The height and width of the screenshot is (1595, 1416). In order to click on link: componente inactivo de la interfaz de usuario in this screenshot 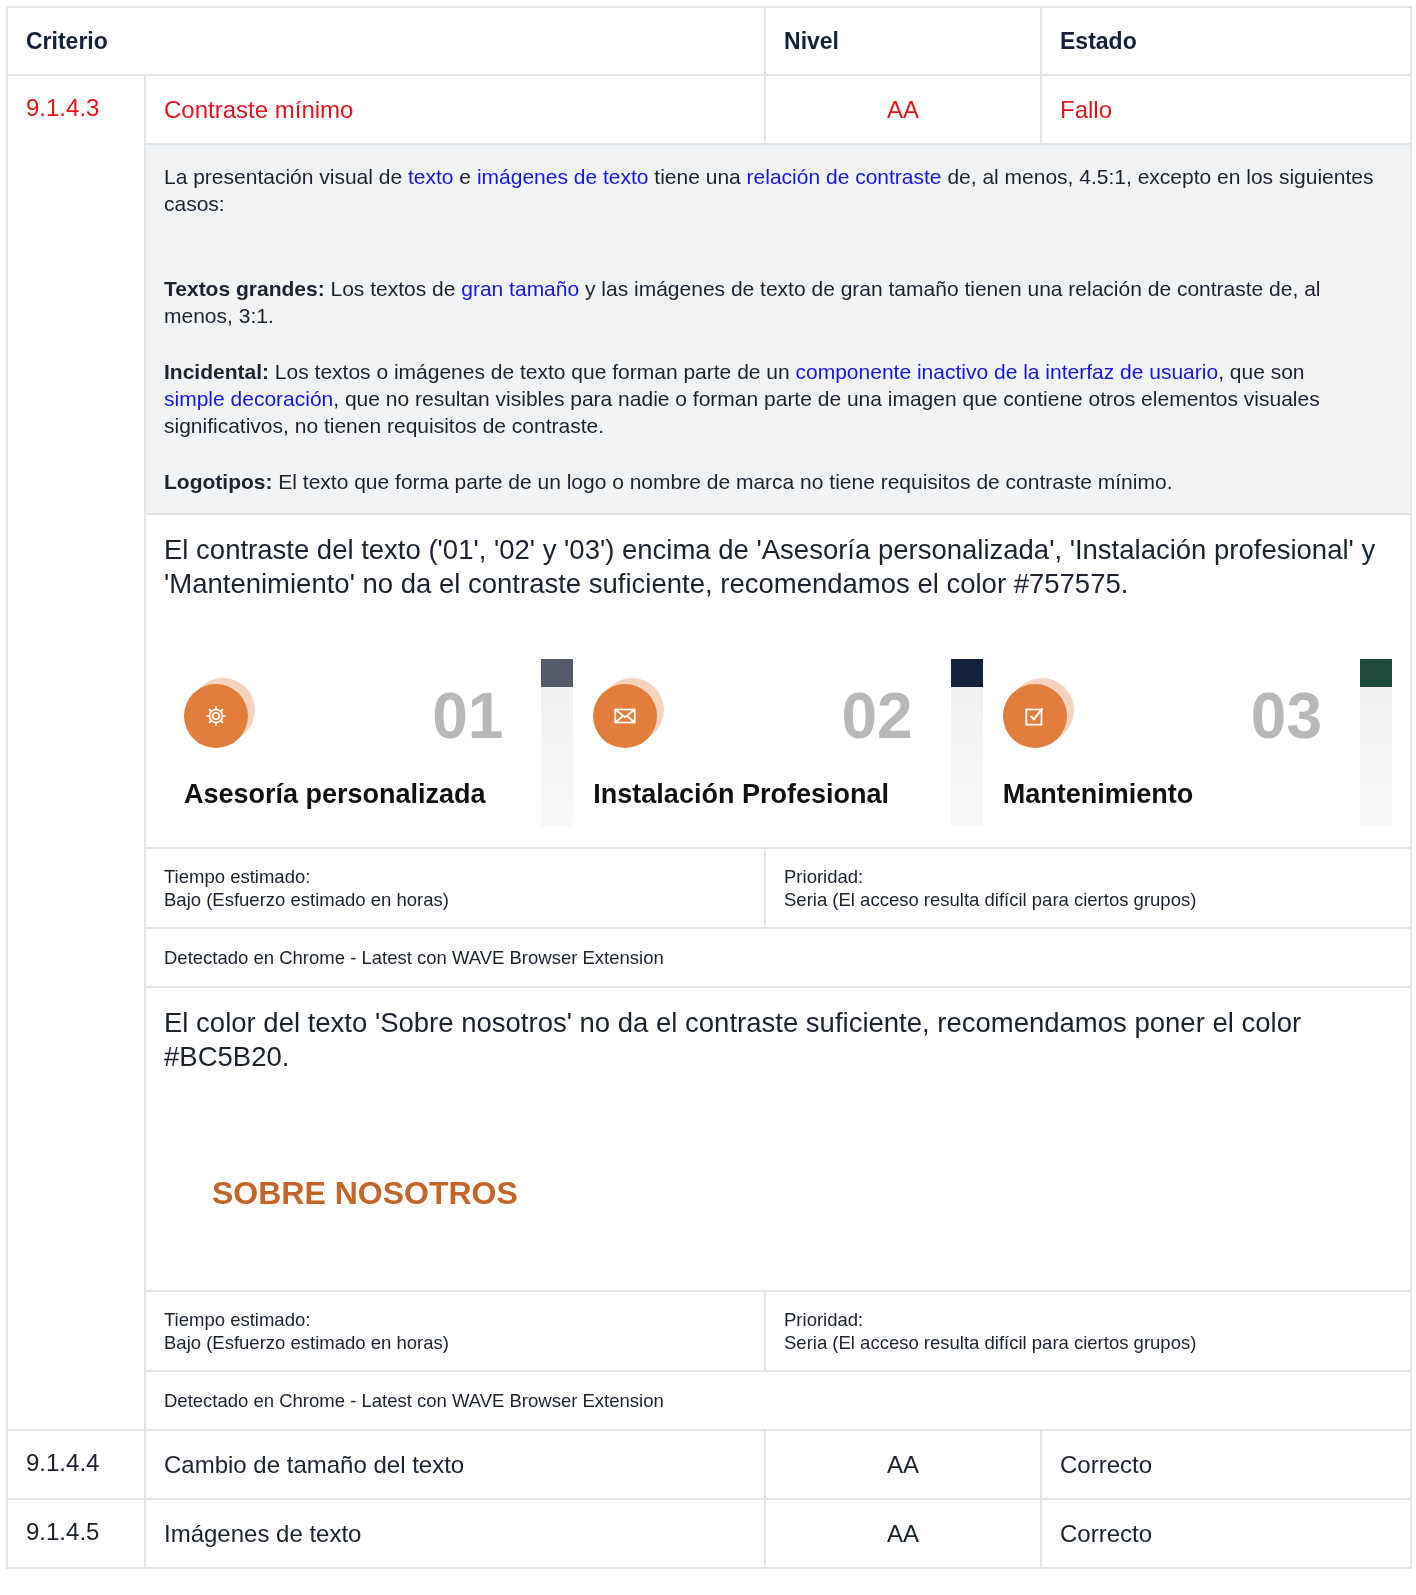, I will do `click(1007, 371)`.